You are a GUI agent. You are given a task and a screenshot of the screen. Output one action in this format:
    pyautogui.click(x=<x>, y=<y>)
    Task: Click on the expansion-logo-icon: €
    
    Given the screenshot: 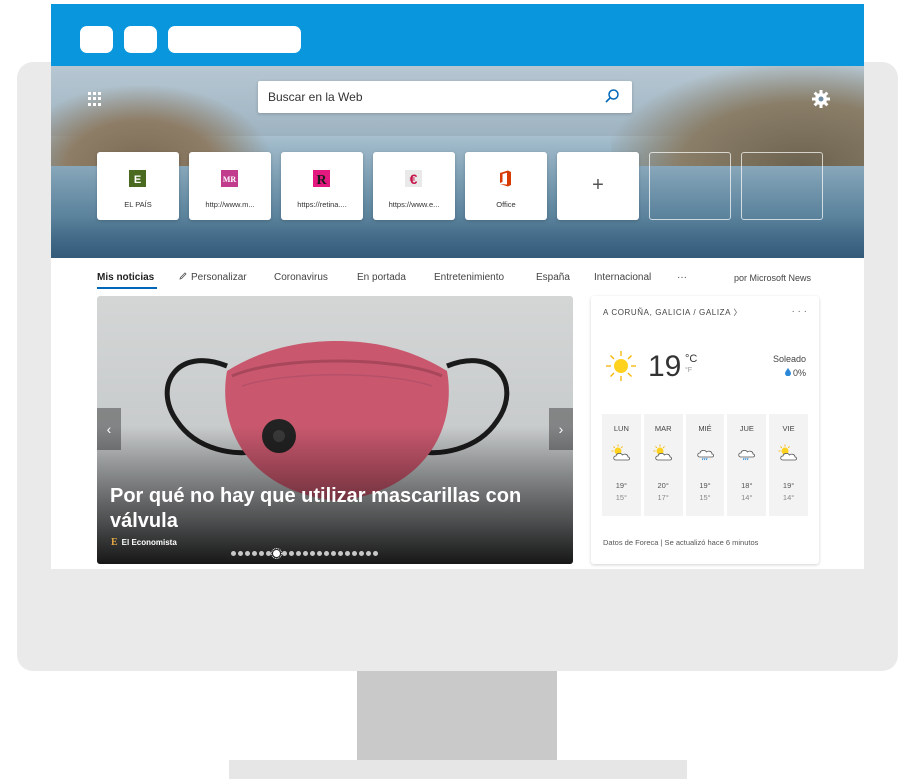 What is the action you would take?
    pyautogui.click(x=413, y=178)
    